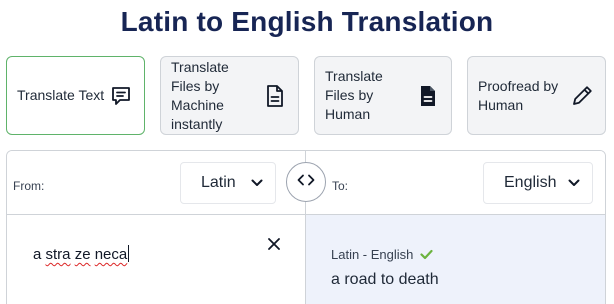 The image size is (614, 304). I want to click on source-word: a, so click(37, 254).